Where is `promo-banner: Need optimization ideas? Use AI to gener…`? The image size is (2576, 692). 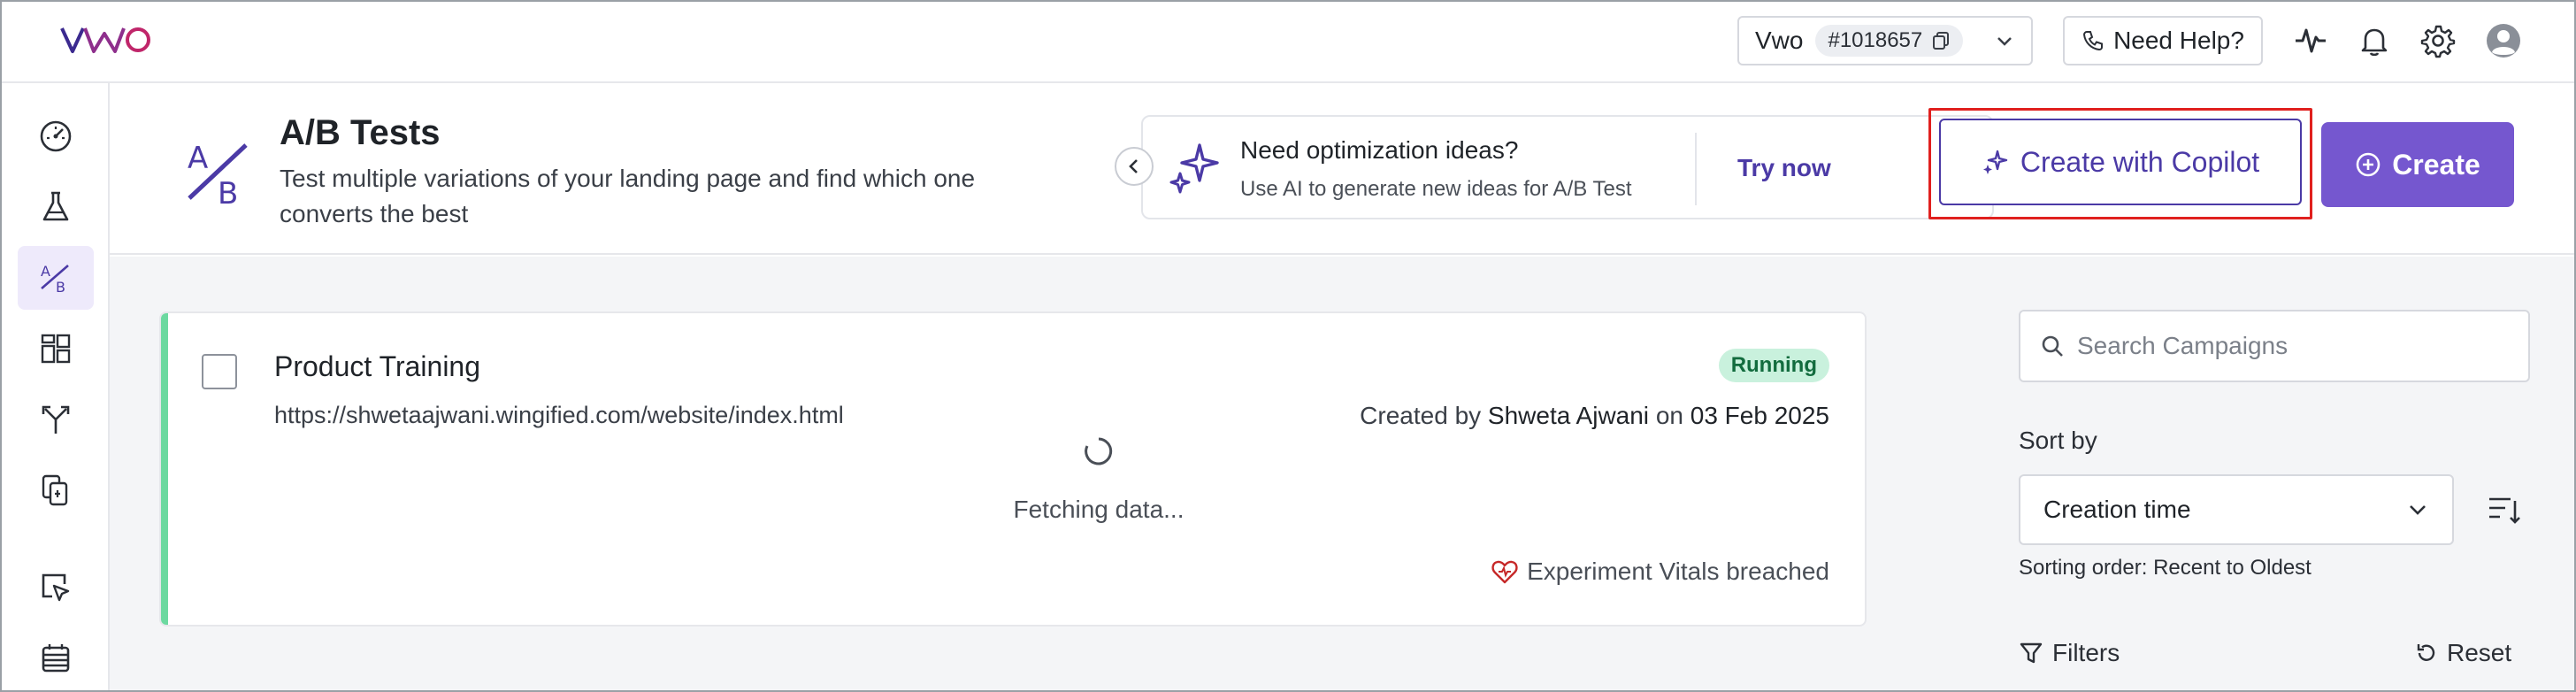 promo-banner: Need optimization ideas? Use AI to gener… is located at coordinates (1567, 167).